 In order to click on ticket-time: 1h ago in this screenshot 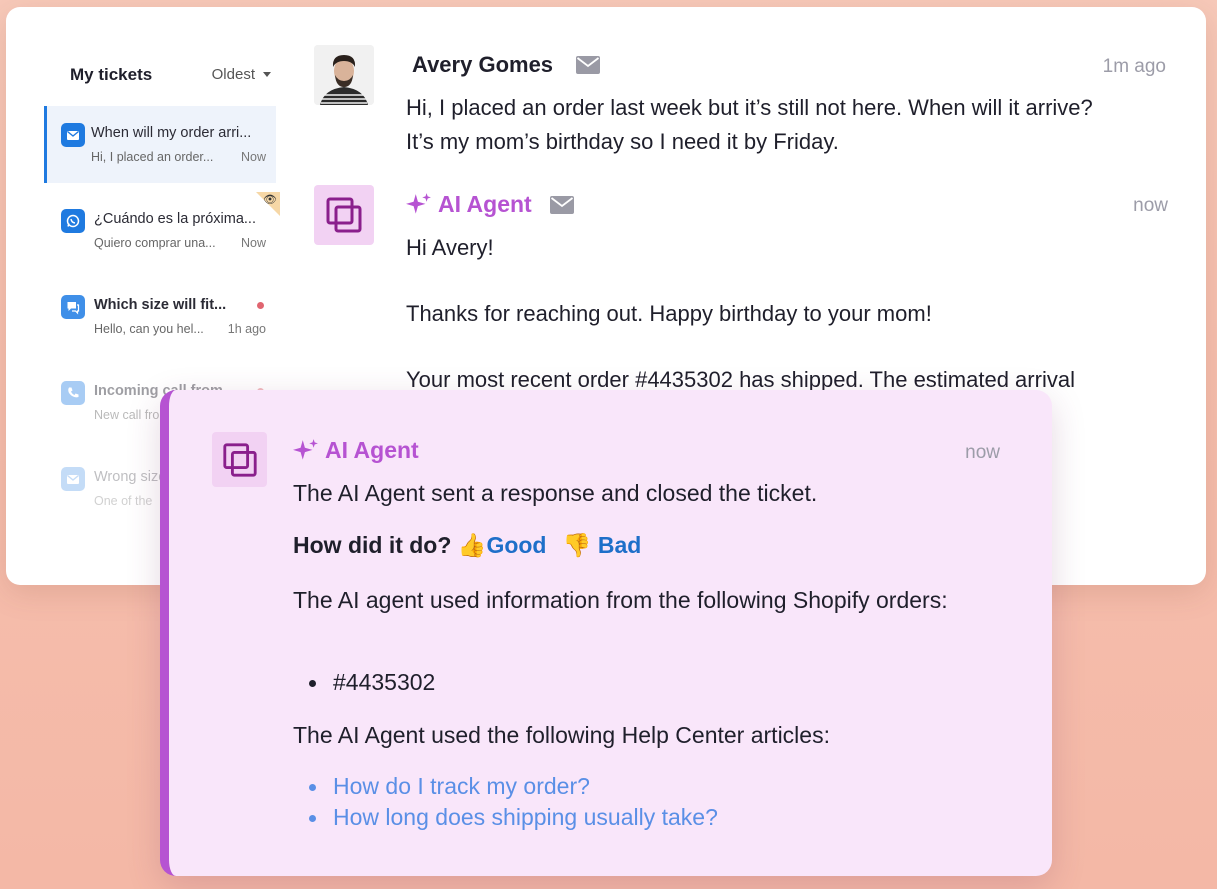, I will do `click(246, 329)`.